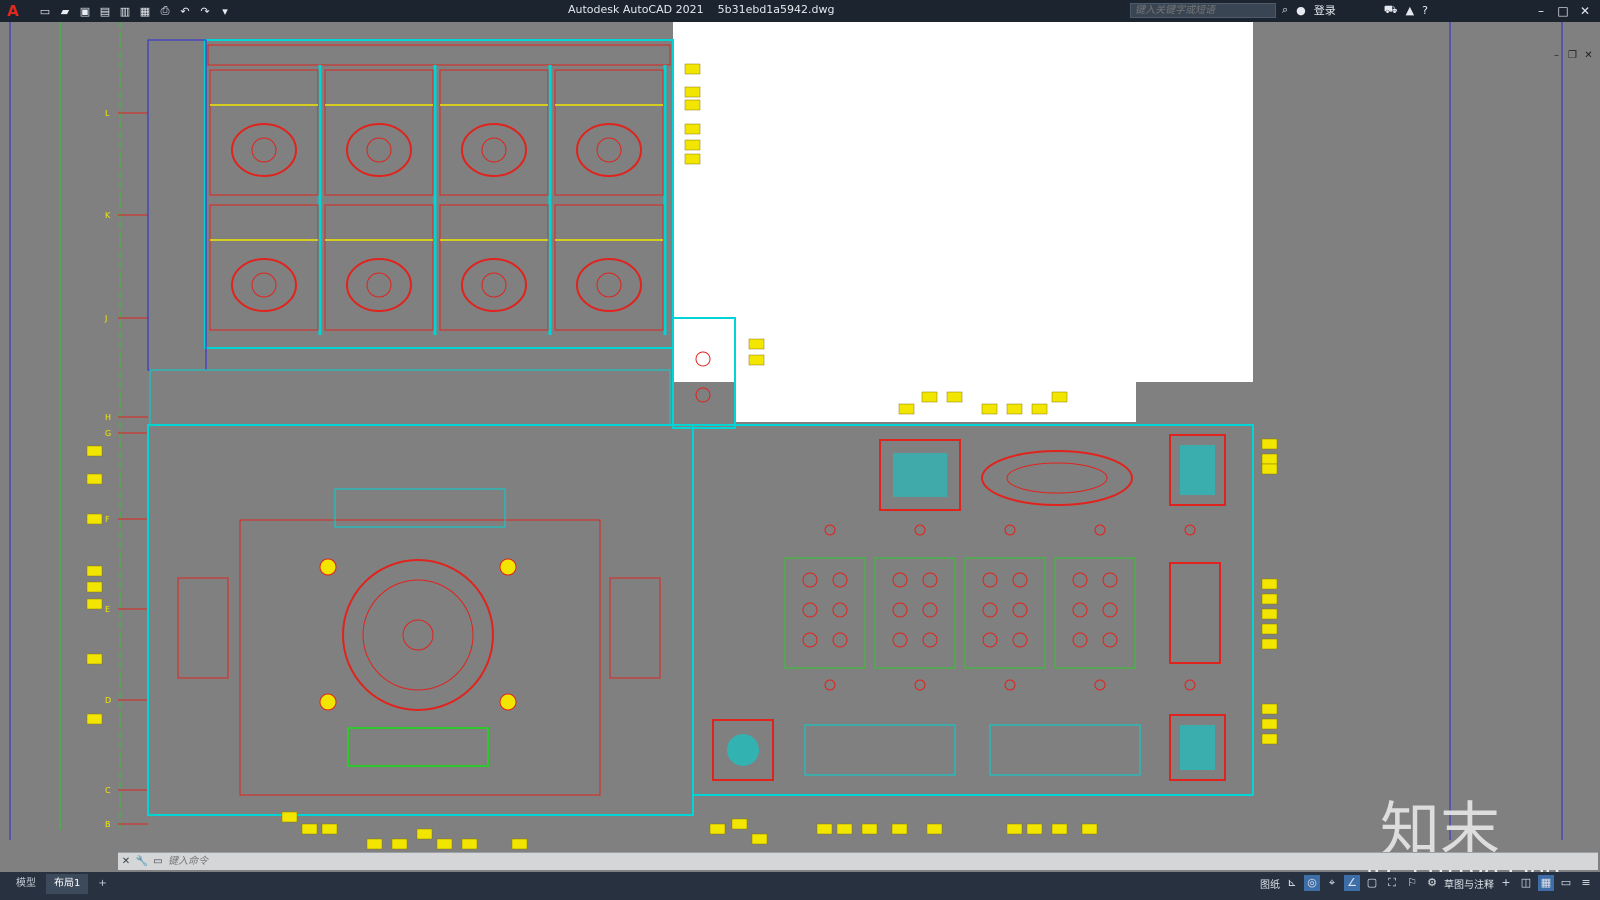  I want to click on customize-icon: ≡, so click(1586, 883).